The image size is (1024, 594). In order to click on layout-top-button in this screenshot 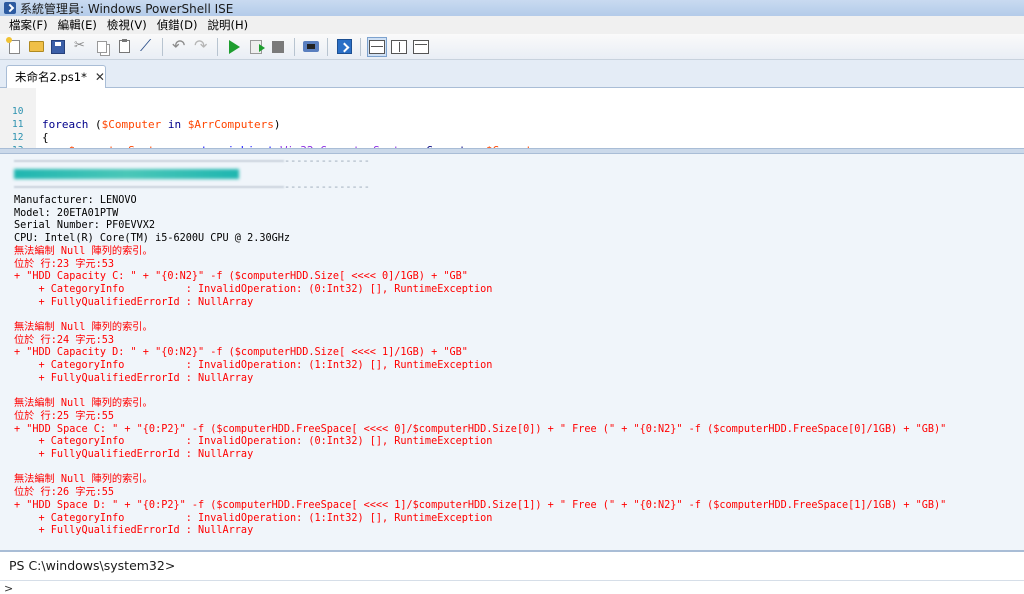, I will do `click(377, 46)`.